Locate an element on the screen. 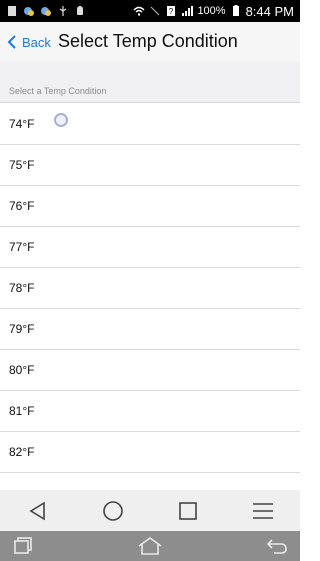 The width and height of the screenshot is (320, 561). list-item-81f: 81°F is located at coordinates (150, 411).